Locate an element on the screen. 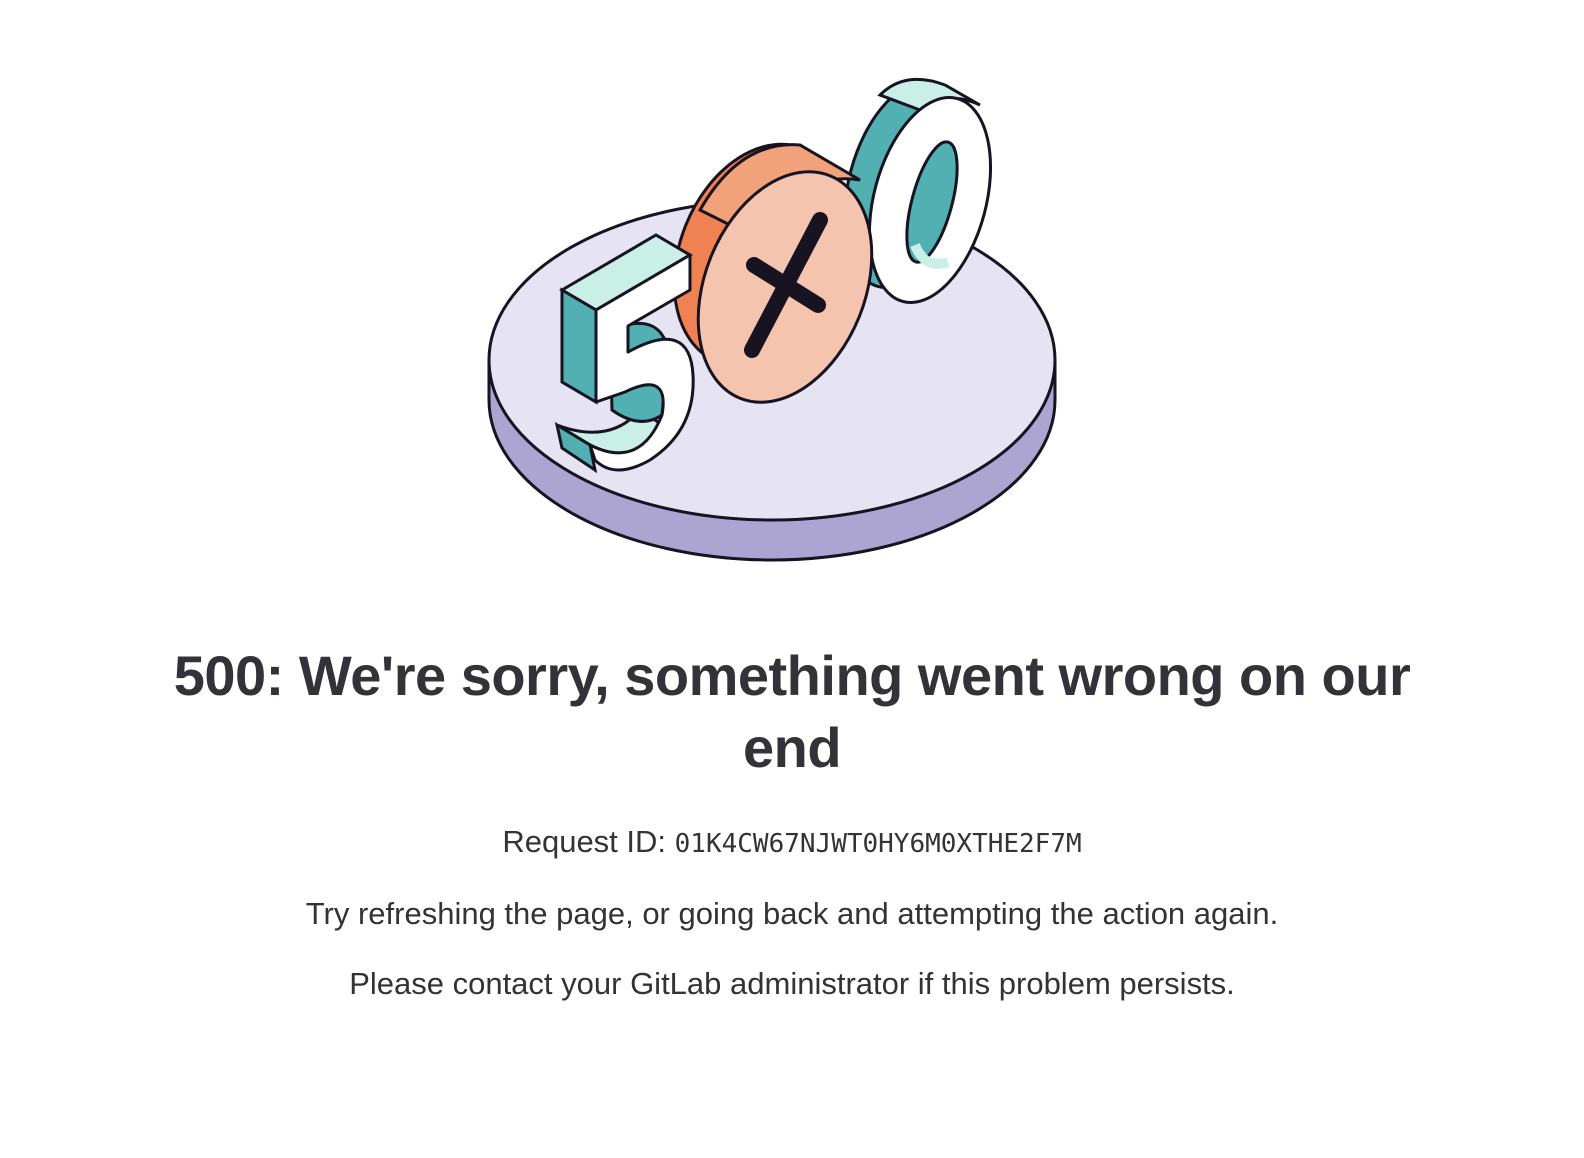  request-id-label: Request ID: is located at coordinates (584, 841).